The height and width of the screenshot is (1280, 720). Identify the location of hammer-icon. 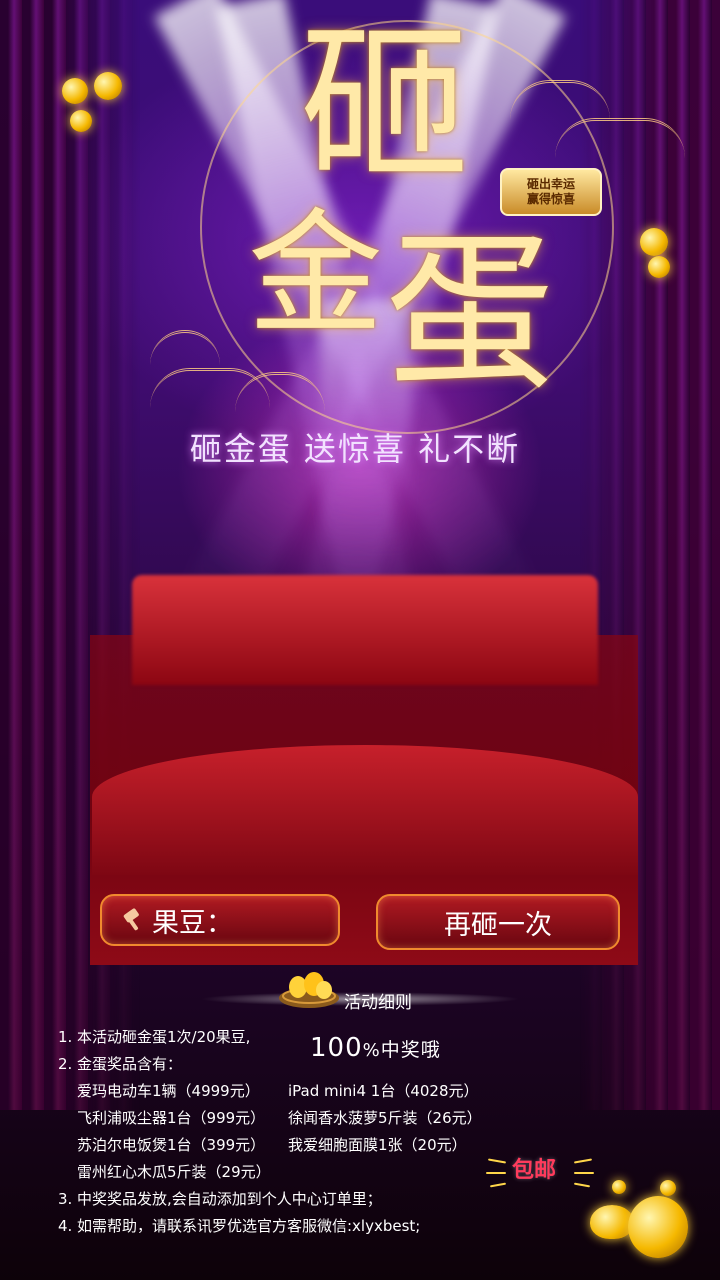
(131, 919).